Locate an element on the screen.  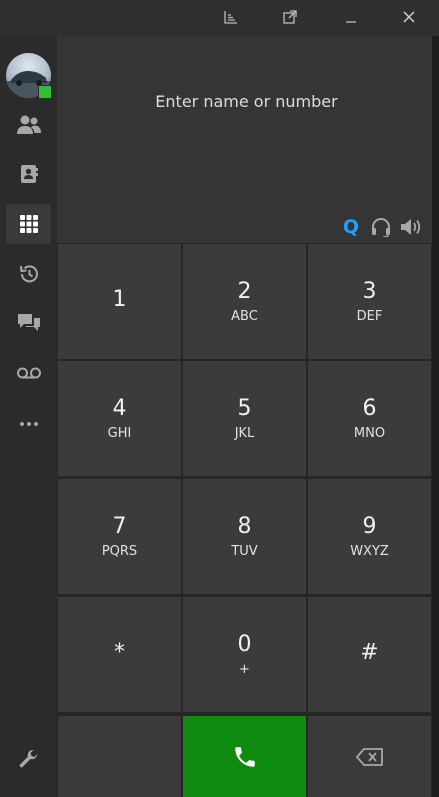
queue-button: Q is located at coordinates (351, 227).